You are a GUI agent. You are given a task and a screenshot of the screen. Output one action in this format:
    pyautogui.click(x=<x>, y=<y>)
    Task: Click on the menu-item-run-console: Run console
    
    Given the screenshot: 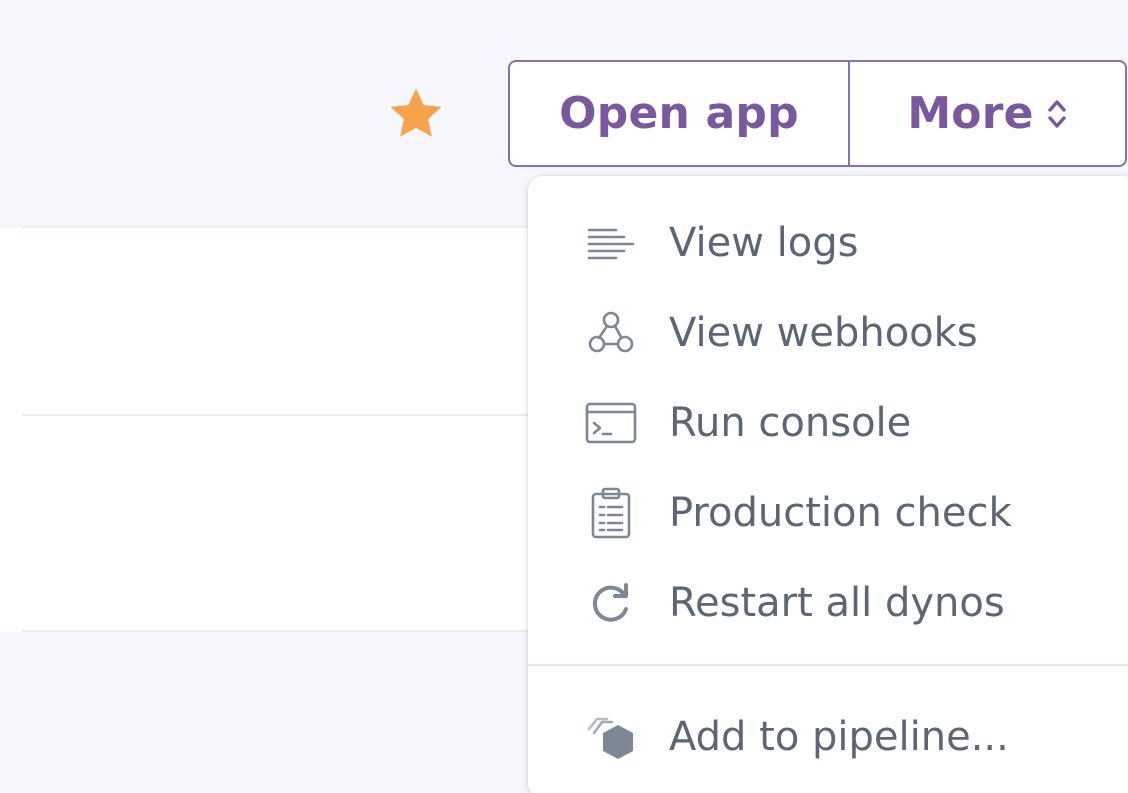 What is the action you would take?
    pyautogui.click(x=828, y=423)
    